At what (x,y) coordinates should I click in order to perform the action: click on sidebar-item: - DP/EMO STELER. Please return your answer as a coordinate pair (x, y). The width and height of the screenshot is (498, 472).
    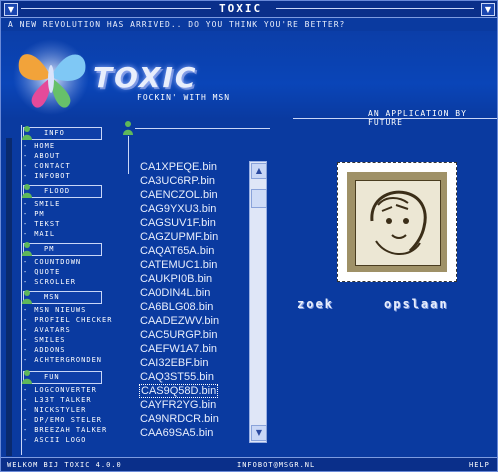
    Looking at the image, I should click on (62, 420).